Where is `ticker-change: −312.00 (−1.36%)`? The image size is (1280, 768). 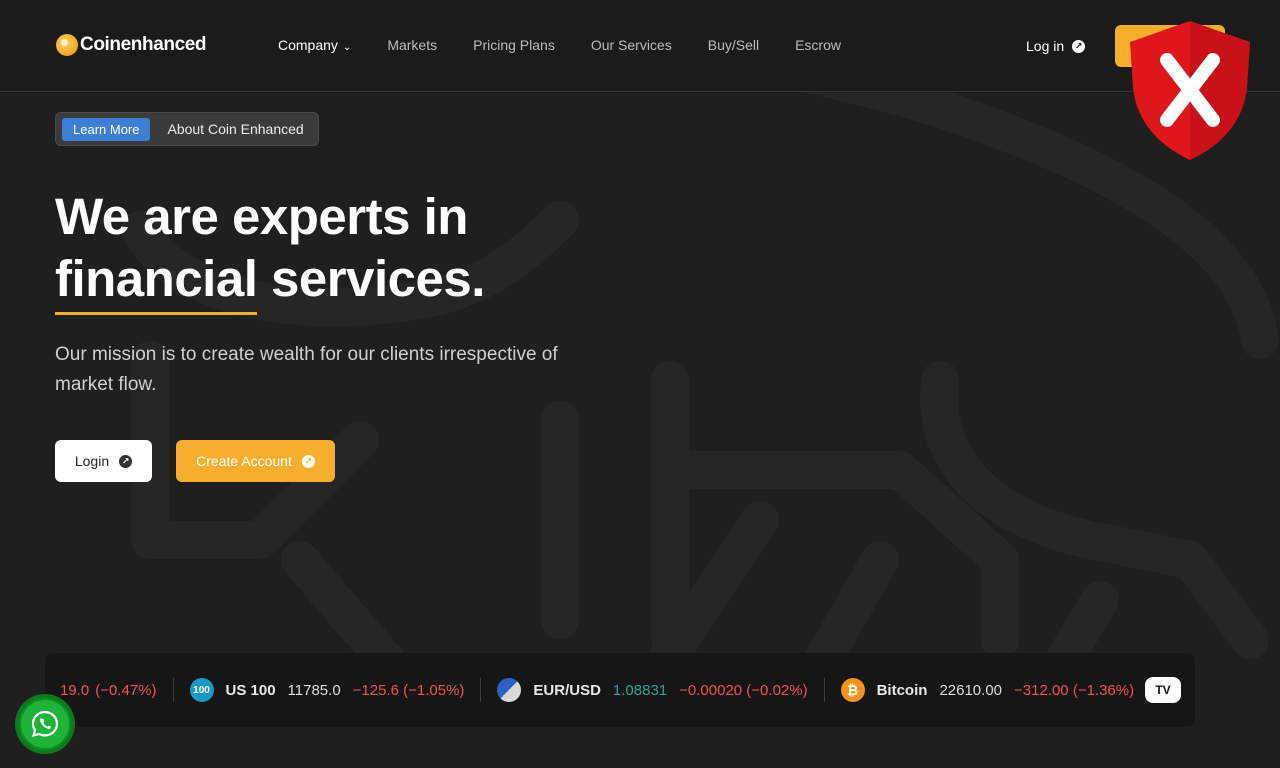
ticker-change: −312.00 (−1.36%) is located at coordinates (1074, 690).